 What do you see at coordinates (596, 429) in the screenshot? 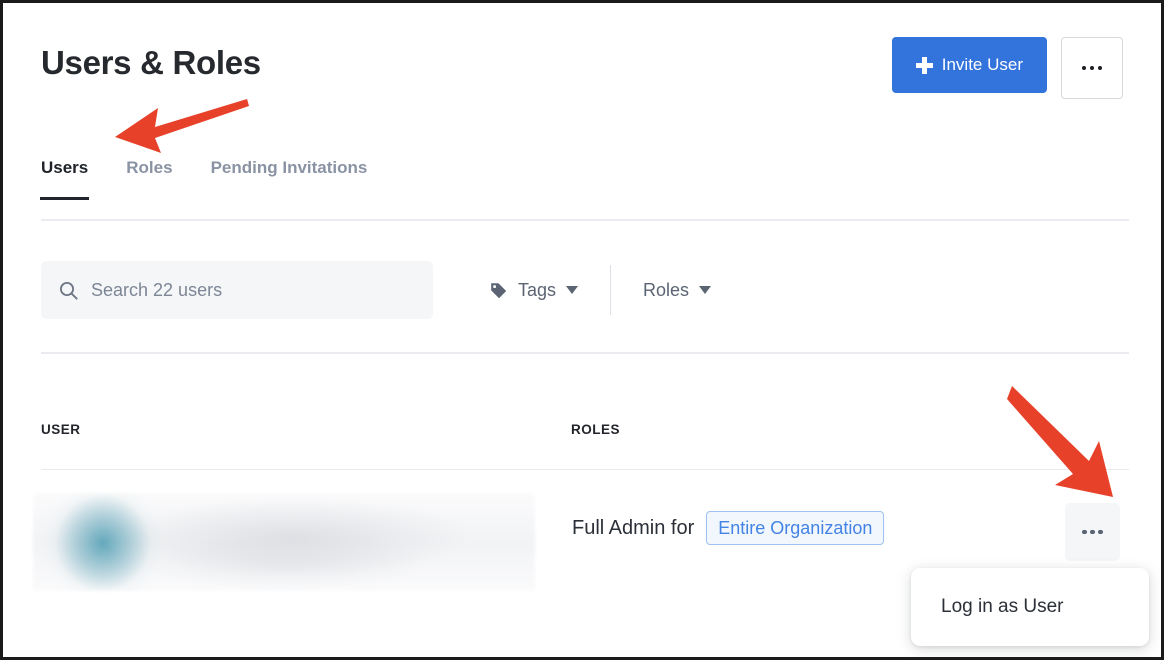
I see `column-header-roles: ROLES` at bounding box center [596, 429].